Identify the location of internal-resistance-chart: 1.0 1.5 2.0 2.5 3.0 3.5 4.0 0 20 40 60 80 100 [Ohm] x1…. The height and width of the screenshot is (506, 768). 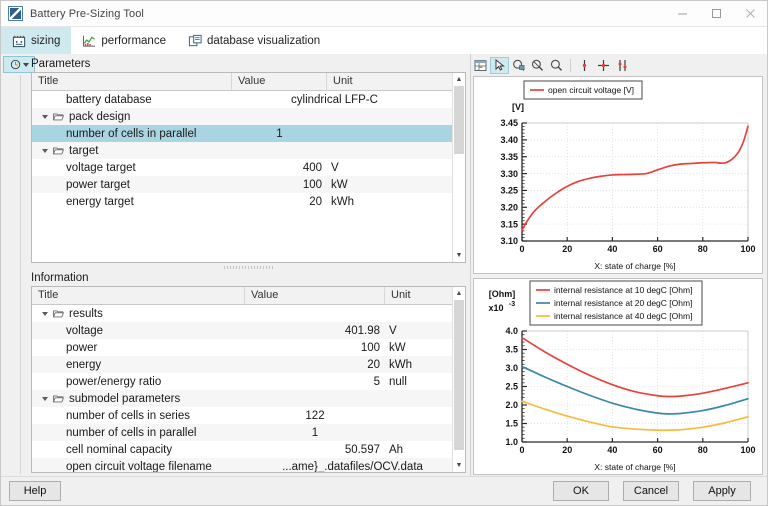
(618, 376).